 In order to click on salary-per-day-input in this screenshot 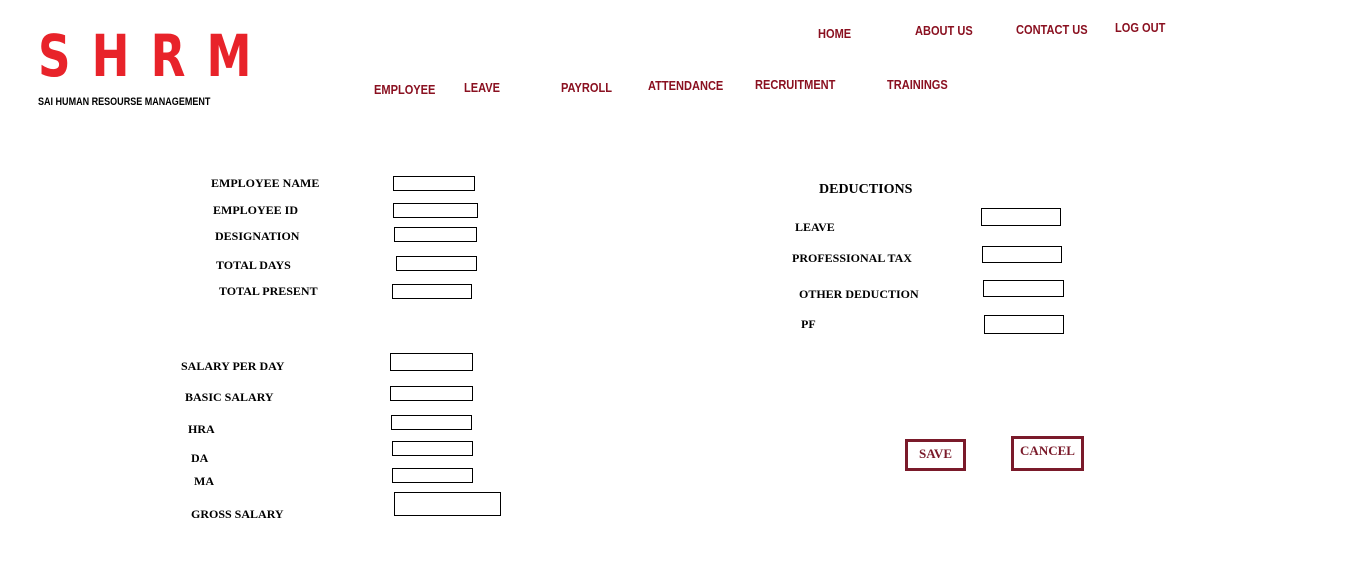, I will do `click(431, 362)`.